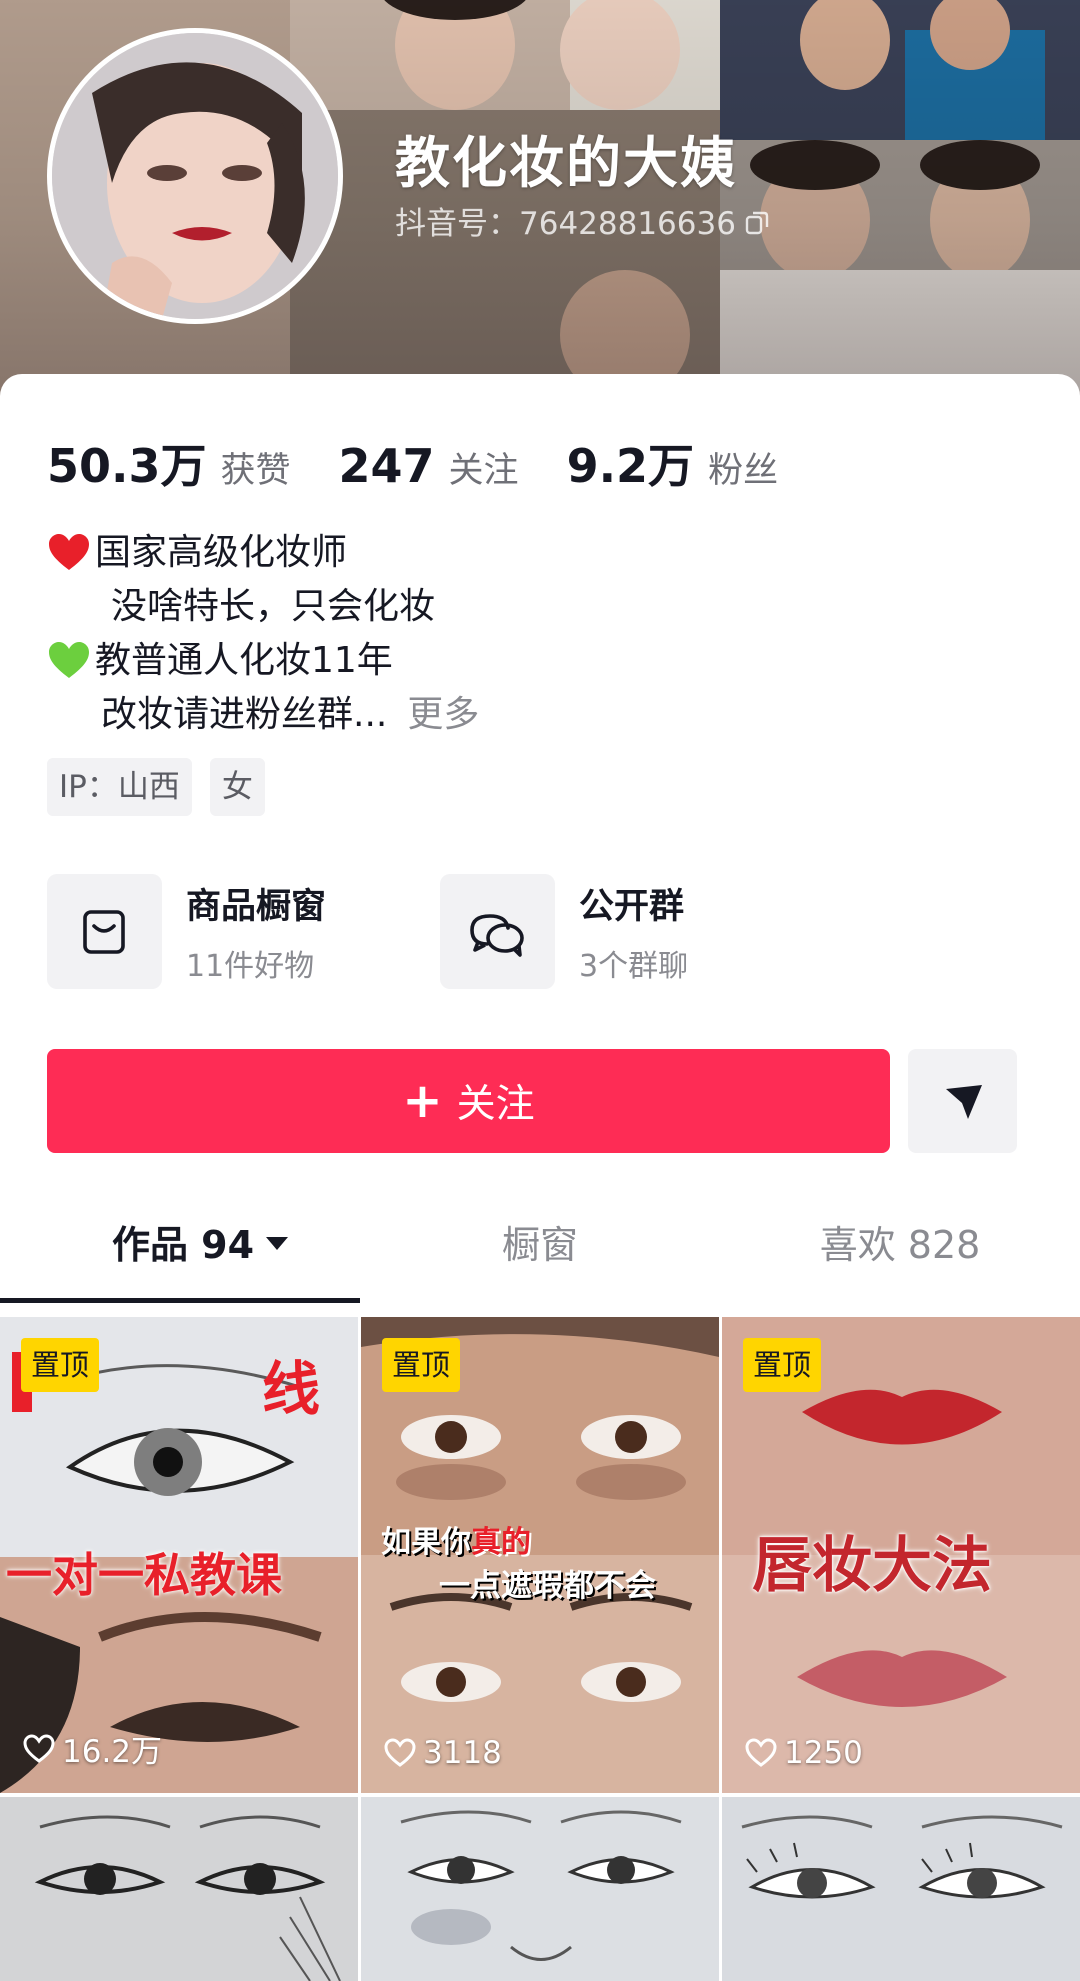  Describe the element at coordinates (630, 466) in the screenshot. I see `stat-value: 9.2万` at that location.